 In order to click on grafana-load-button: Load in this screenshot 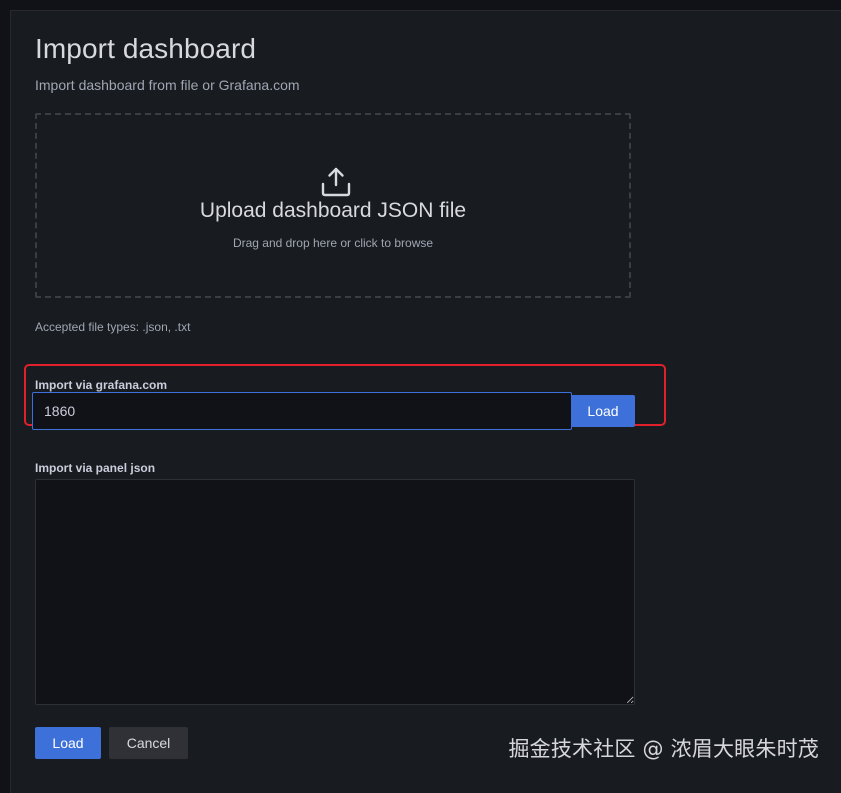, I will do `click(603, 411)`.